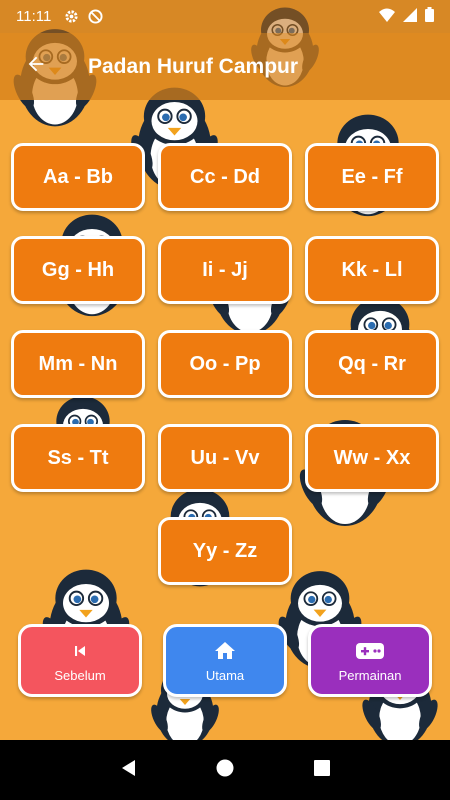  I want to click on home-icon, so click(225, 651).